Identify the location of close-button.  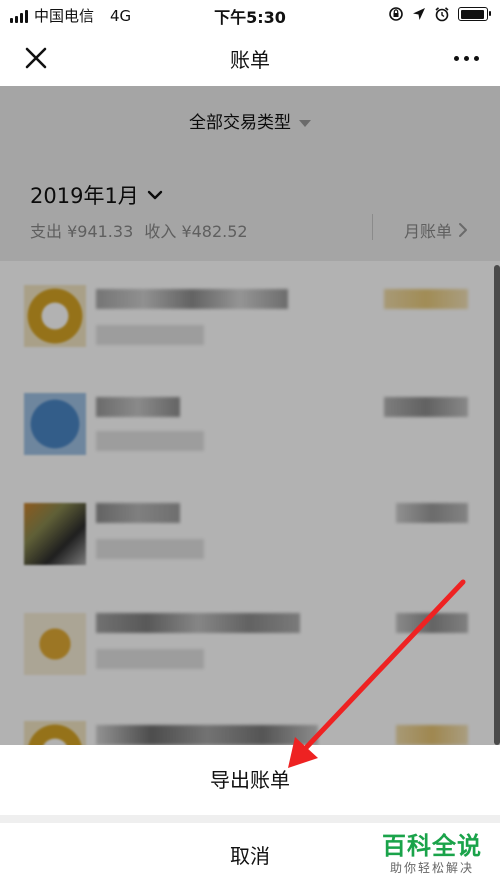
(36, 58).